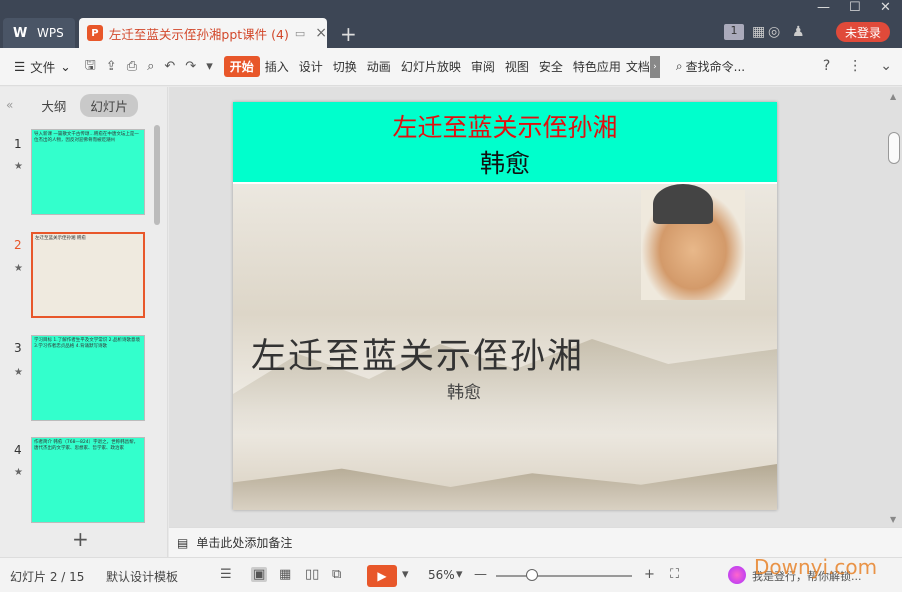 The width and height of the screenshot is (902, 592). I want to click on close-tab-icon: ×, so click(321, 33).